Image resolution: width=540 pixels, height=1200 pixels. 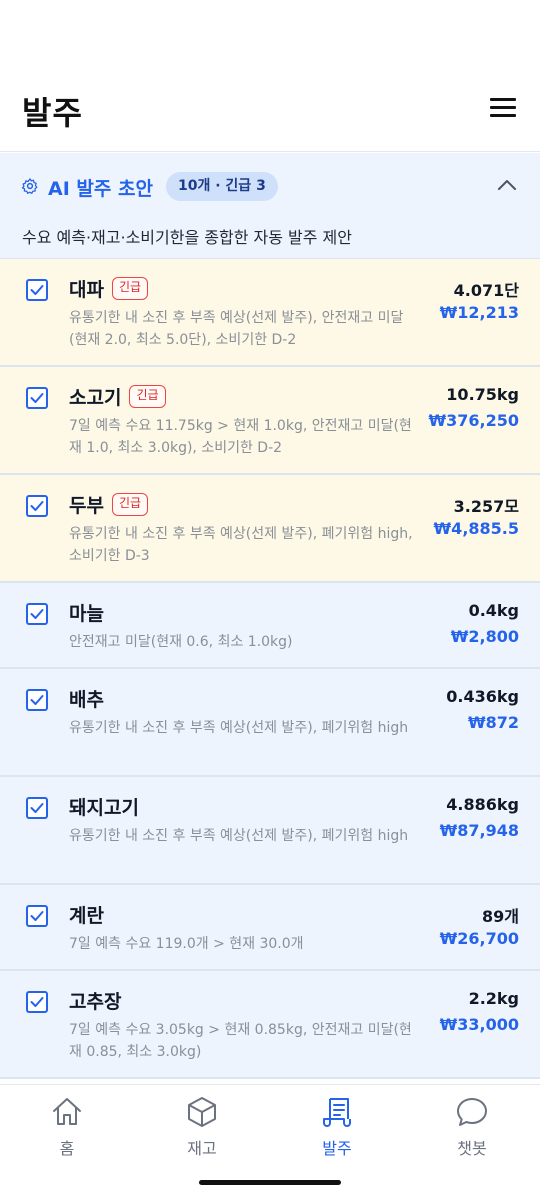 What do you see at coordinates (202, 1130) in the screenshot?
I see `tab-inventory: 재고` at bounding box center [202, 1130].